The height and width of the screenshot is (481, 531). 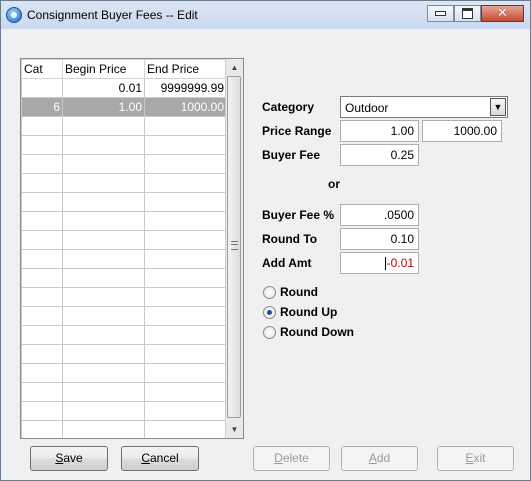 I want to click on maximize-button, so click(x=467, y=13).